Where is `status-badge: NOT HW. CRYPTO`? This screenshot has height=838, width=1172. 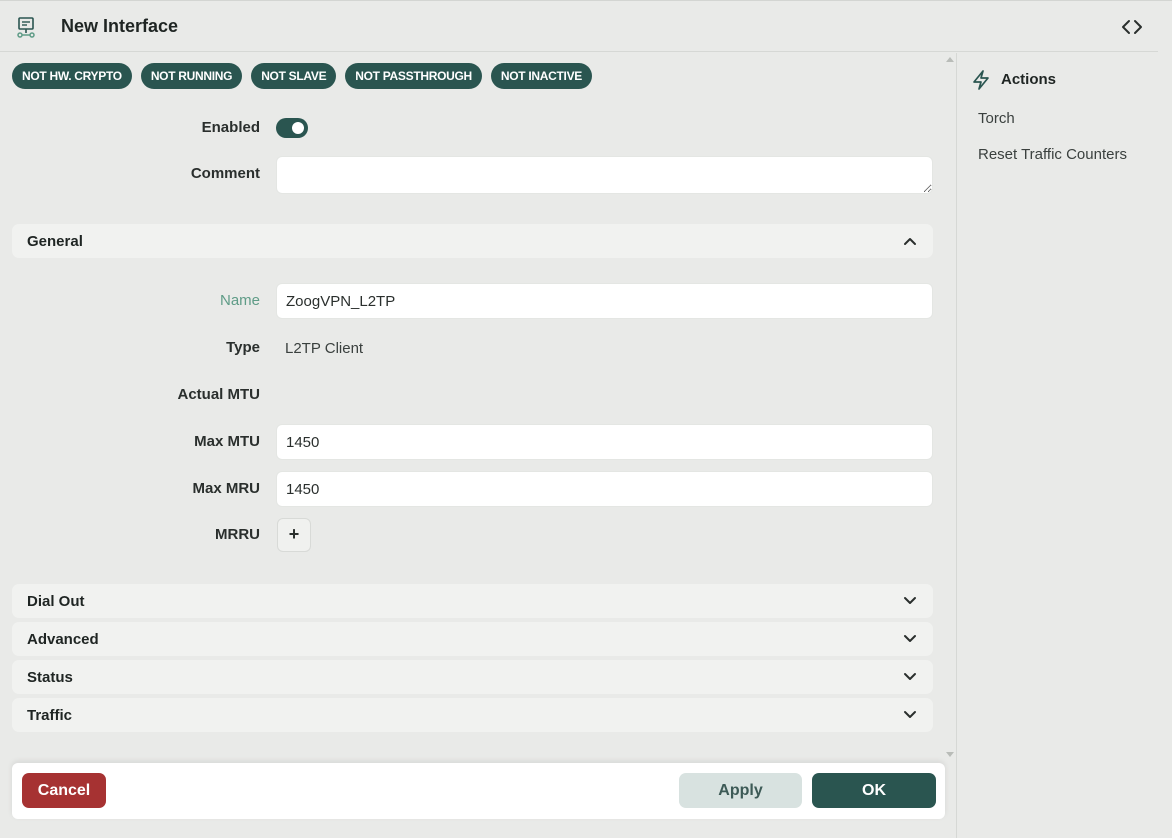 status-badge: NOT HW. CRYPTO is located at coordinates (72, 76).